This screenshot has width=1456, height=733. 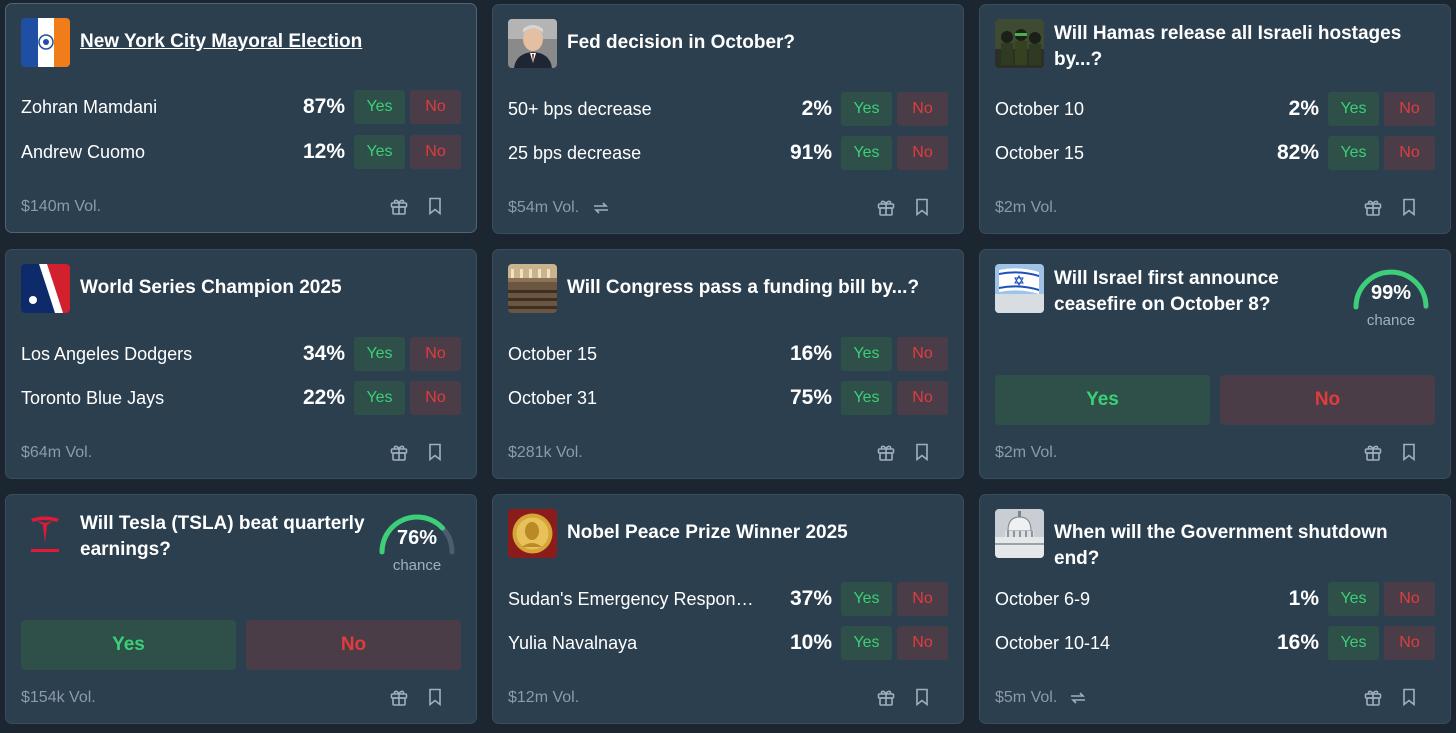 I want to click on card-footer: $2m Vol., so click(x=1215, y=453).